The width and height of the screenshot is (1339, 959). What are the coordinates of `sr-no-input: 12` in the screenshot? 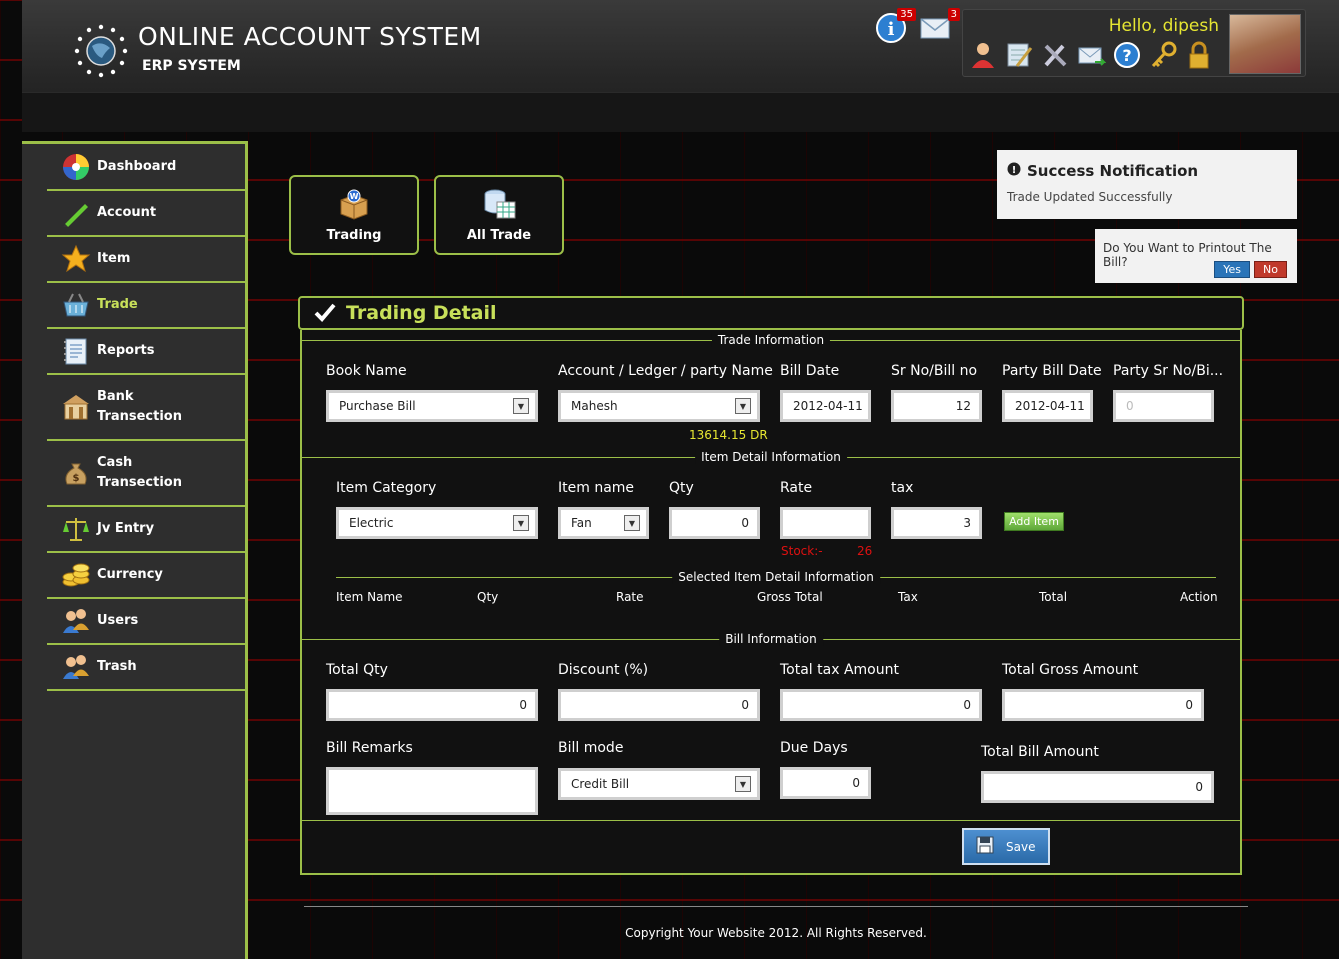 It's located at (936, 406).